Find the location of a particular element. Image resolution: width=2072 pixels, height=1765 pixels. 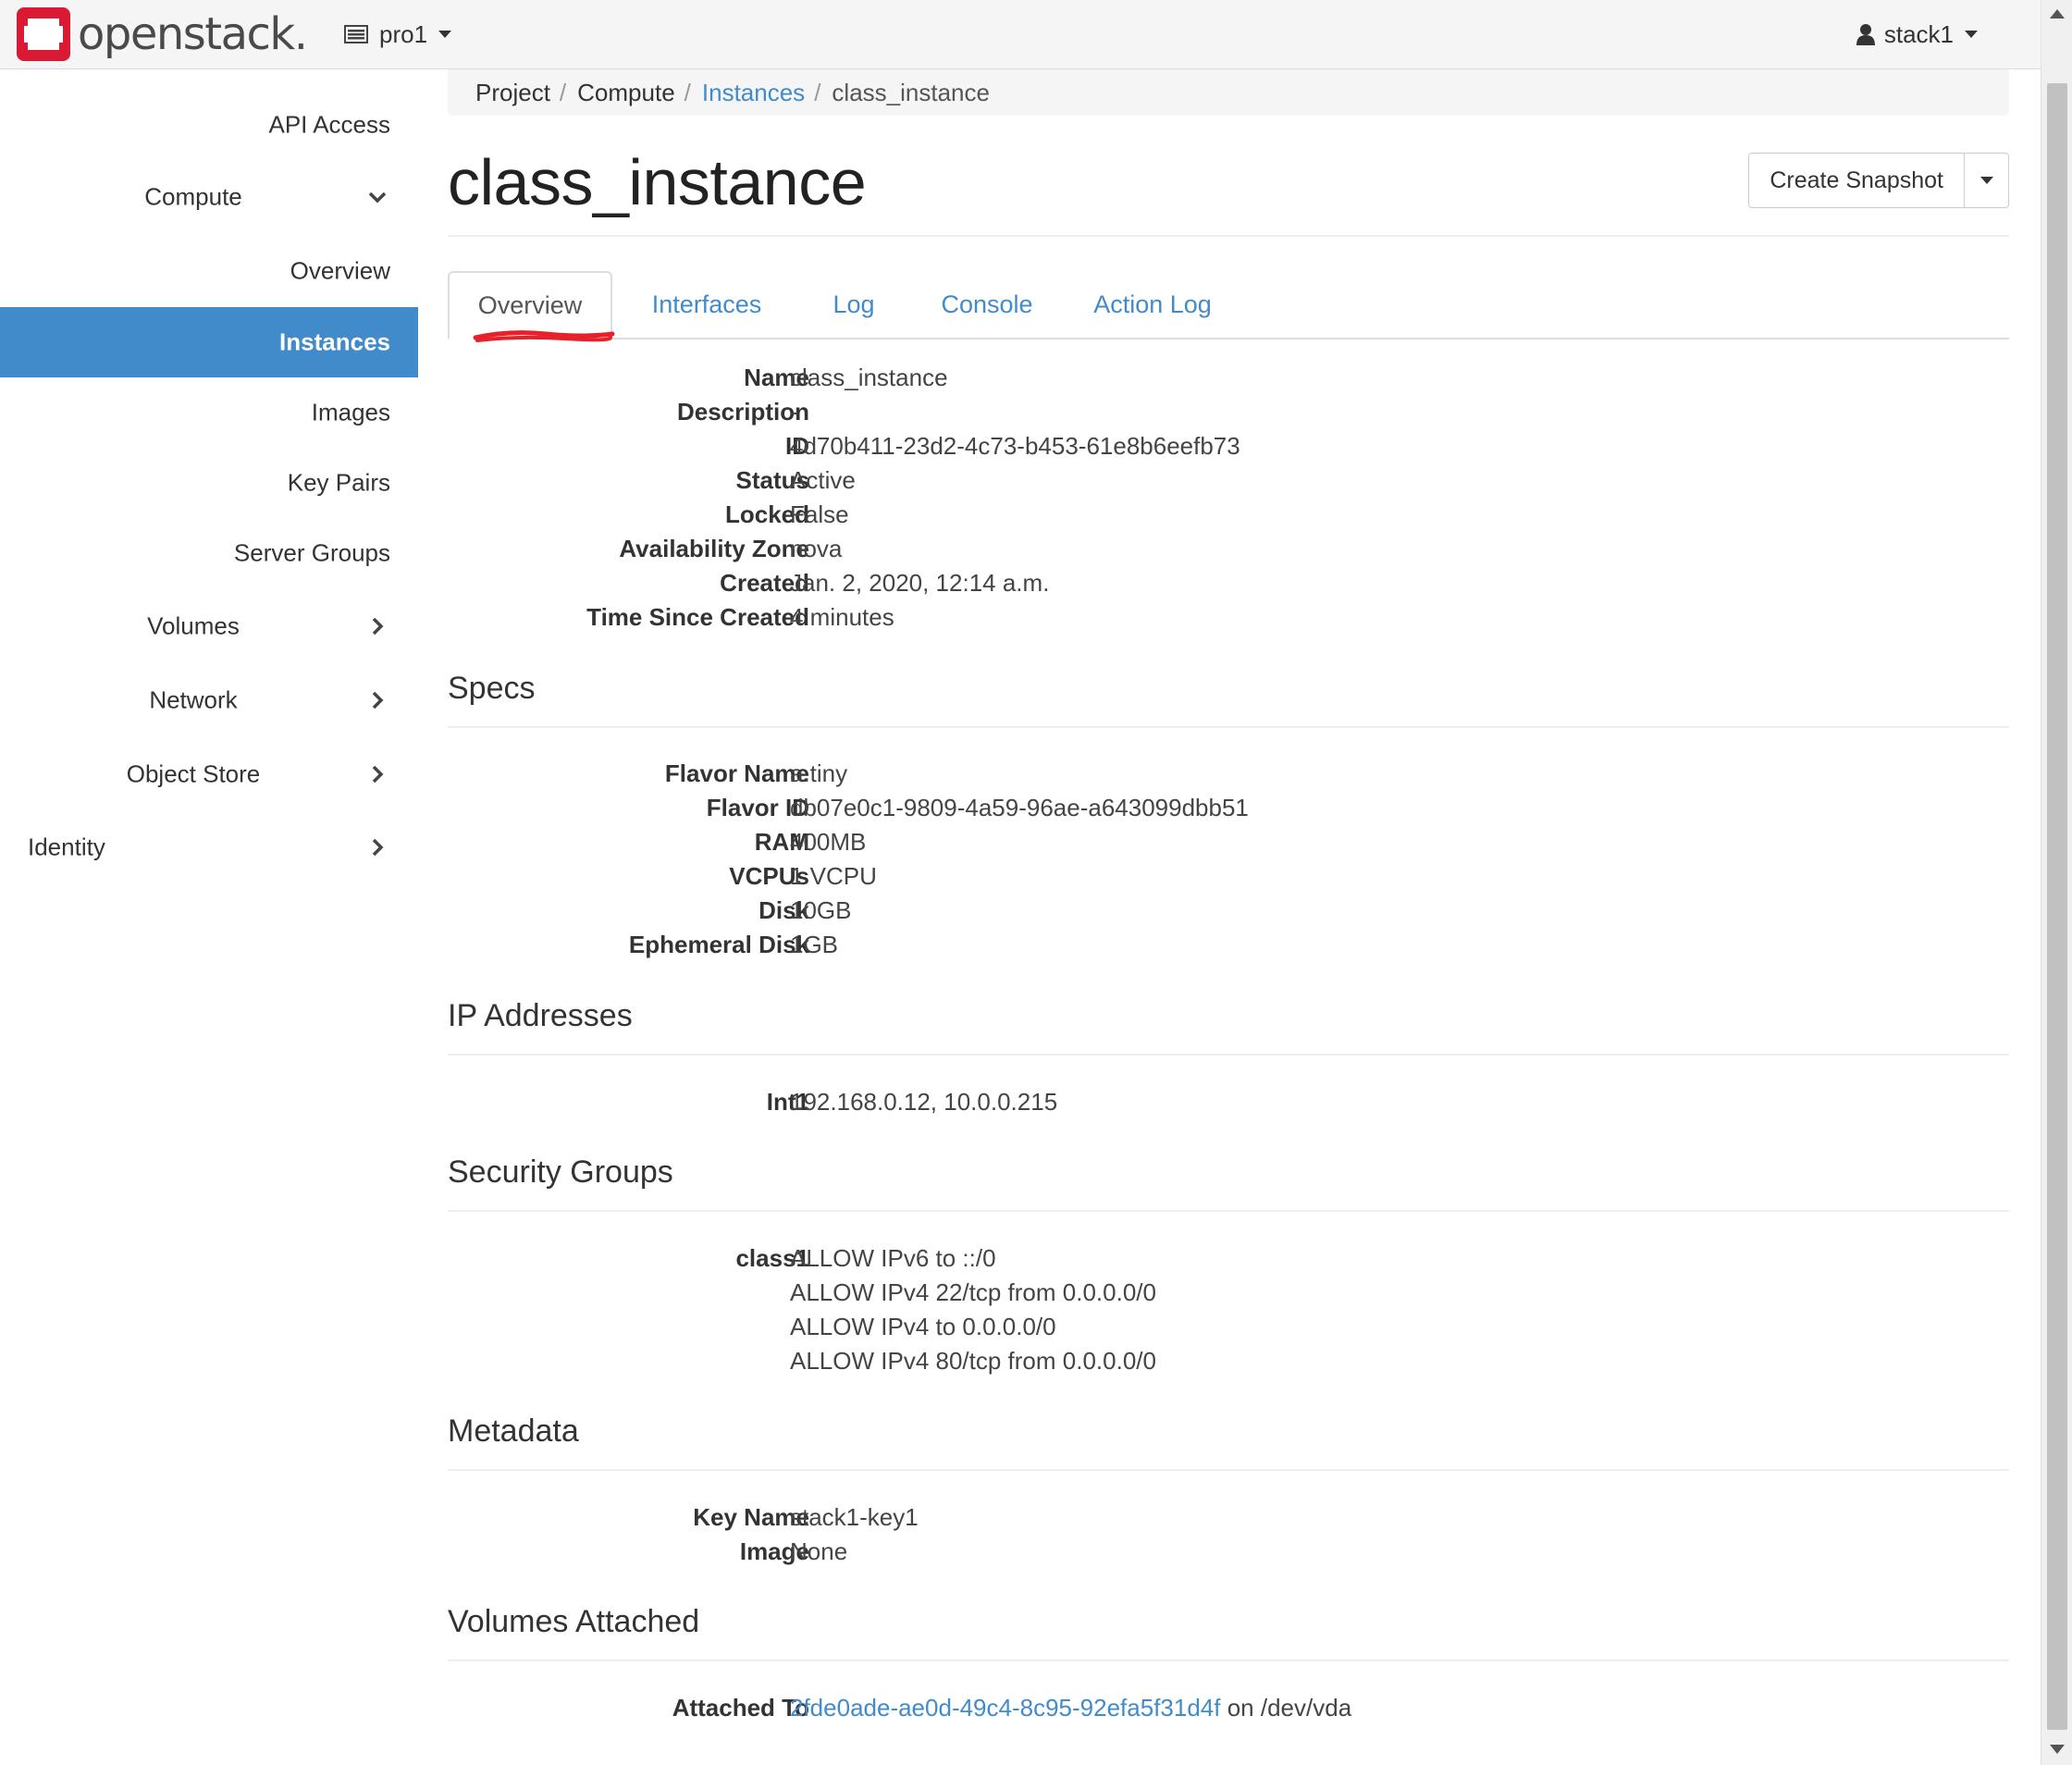

section-title-ip-addresses: IP Addresses is located at coordinates (541, 1015).